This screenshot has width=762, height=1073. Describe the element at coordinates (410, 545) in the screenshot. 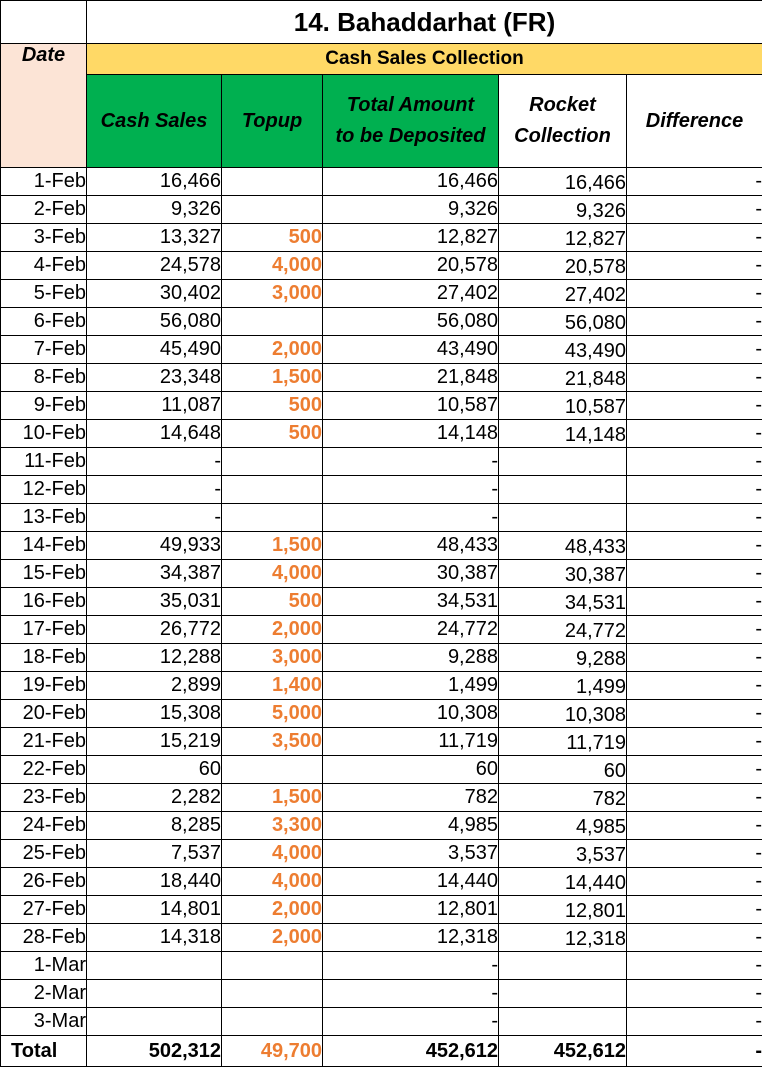

I see `total-amount-cell: 48,433` at that location.